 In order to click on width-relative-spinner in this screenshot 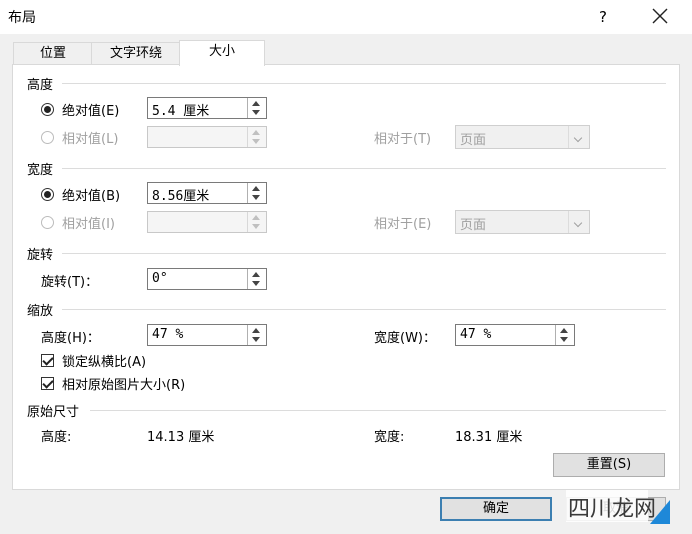, I will do `click(256, 222)`.